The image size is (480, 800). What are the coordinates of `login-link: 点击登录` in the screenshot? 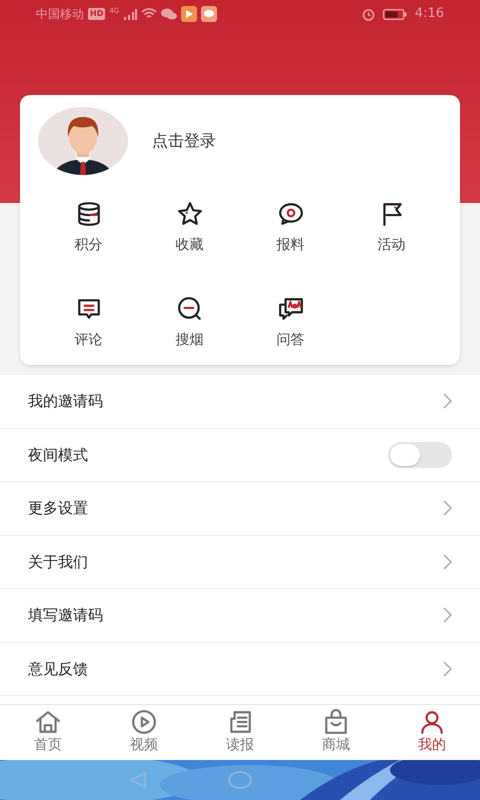 It's located at (184, 141).